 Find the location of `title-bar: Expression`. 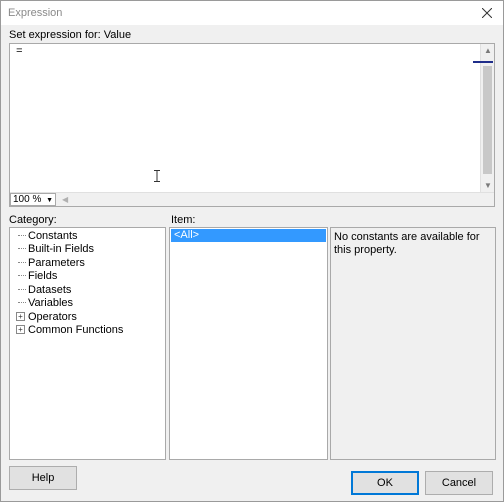

title-bar: Expression is located at coordinates (252, 13).